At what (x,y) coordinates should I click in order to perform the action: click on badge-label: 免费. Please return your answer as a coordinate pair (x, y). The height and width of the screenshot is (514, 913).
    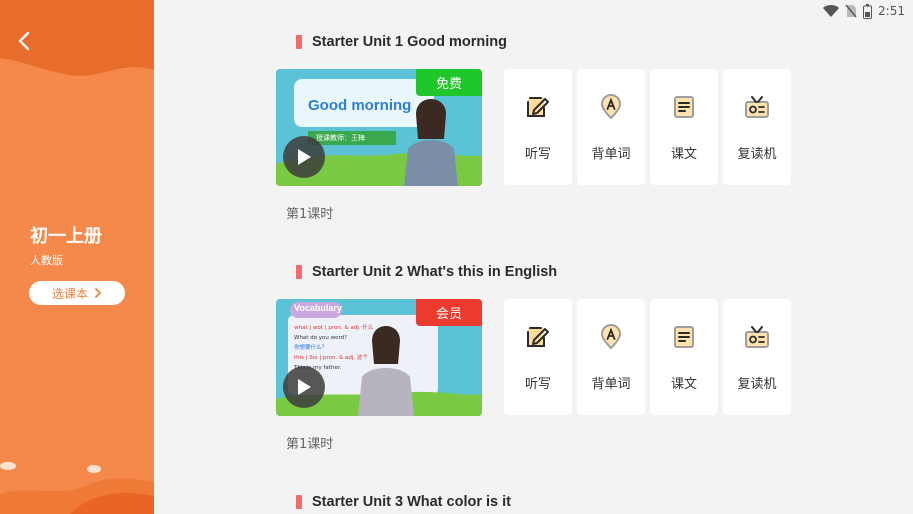
    Looking at the image, I should click on (448, 84).